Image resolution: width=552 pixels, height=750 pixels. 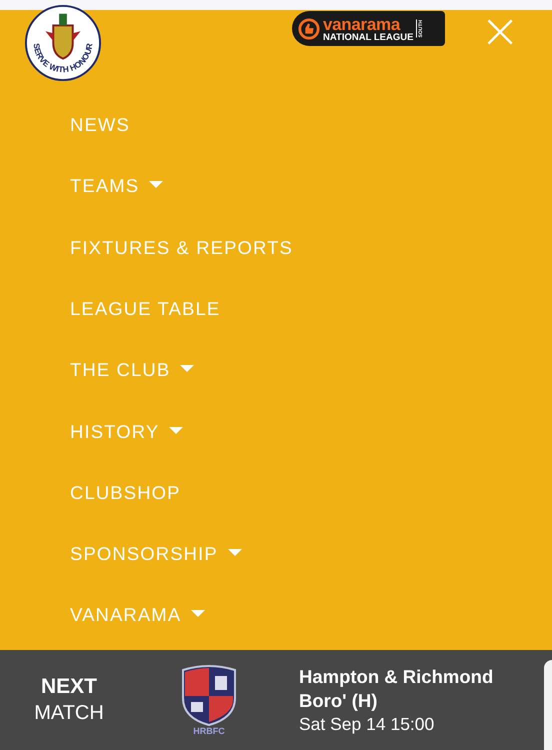 I want to click on menu-item: CLUBSHOP, so click(x=125, y=493).